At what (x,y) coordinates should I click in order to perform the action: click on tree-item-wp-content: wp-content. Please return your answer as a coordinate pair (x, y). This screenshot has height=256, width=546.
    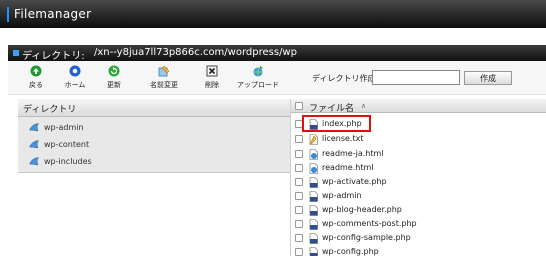
    Looking at the image, I should click on (59, 144).